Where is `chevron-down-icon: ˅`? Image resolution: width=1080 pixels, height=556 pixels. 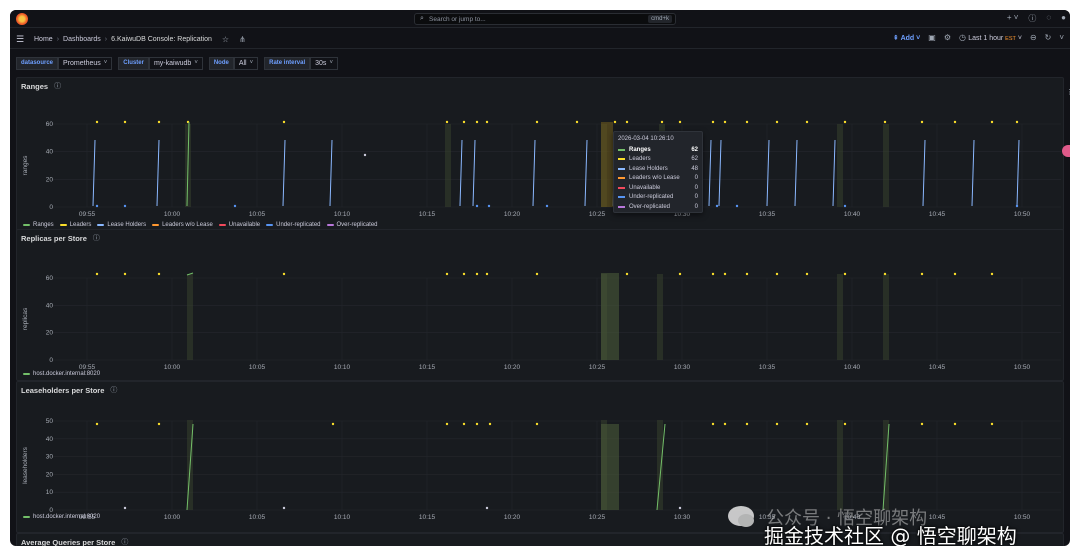
chevron-down-icon: ˅ is located at coordinates (1061, 37).